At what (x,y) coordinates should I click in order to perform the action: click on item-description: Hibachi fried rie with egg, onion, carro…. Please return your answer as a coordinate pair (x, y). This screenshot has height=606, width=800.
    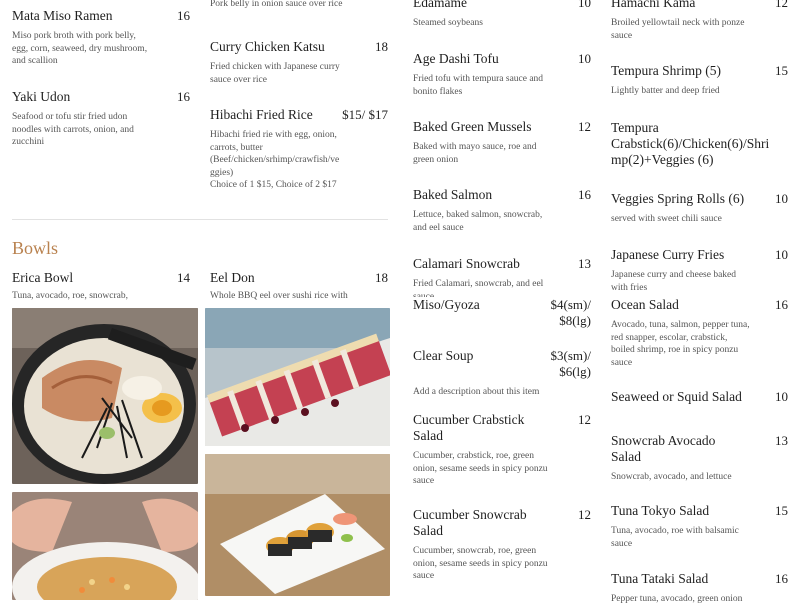
    Looking at the image, I should click on (275, 160).